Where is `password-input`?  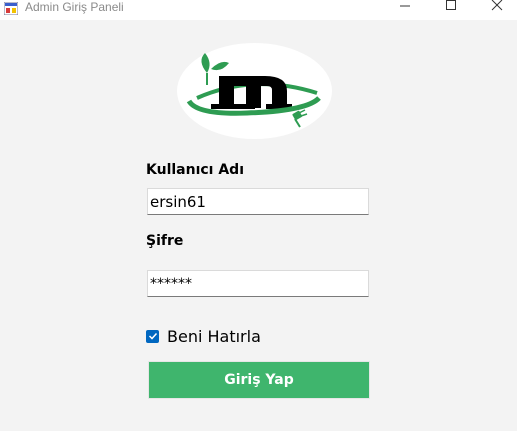 password-input is located at coordinates (258, 283).